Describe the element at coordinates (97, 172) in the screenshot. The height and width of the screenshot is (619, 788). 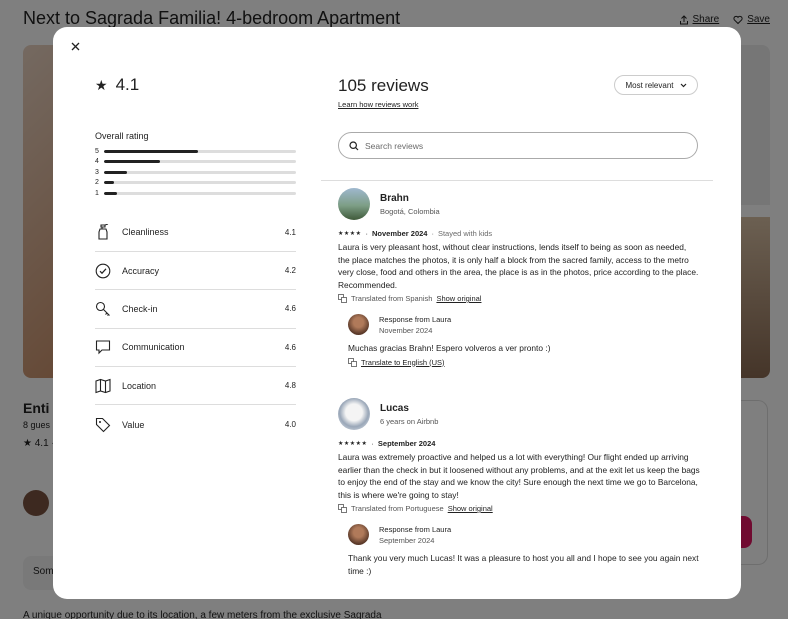
I see `rating-bar-label: 3` at that location.